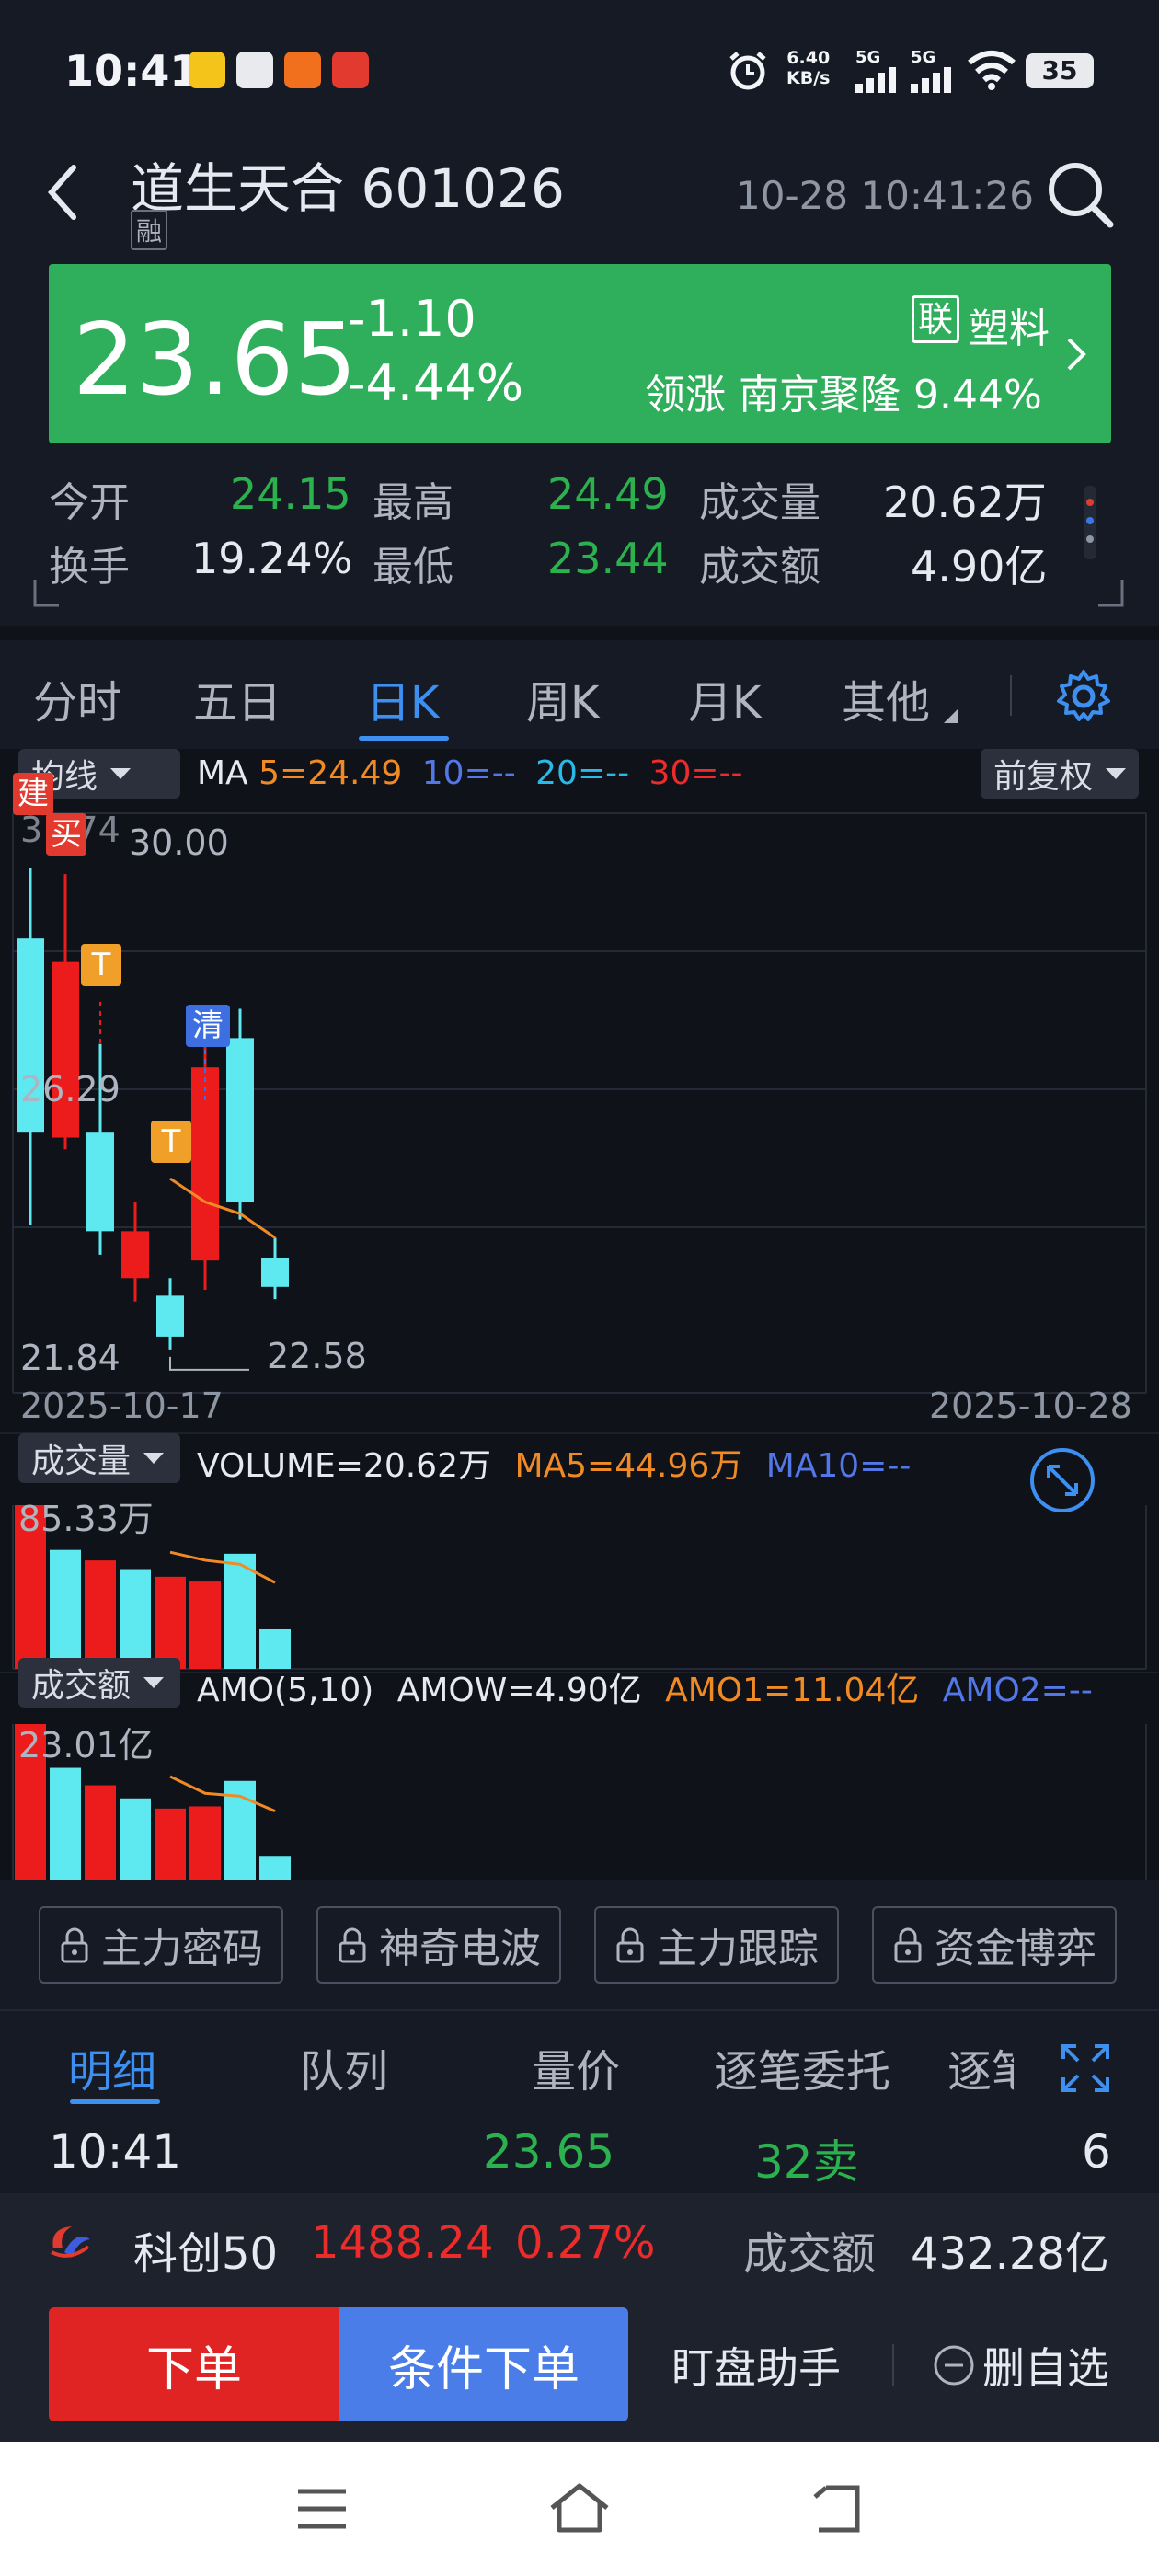 The height and width of the screenshot is (2576, 1159). I want to click on expand-diagonal-icon, so click(1062, 1482).